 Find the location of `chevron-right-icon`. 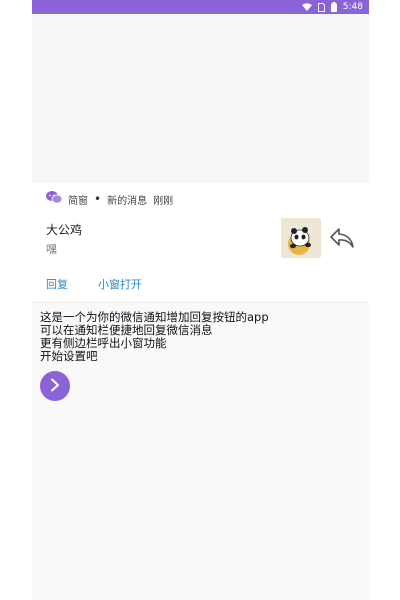

chevron-right-icon is located at coordinates (55, 386).